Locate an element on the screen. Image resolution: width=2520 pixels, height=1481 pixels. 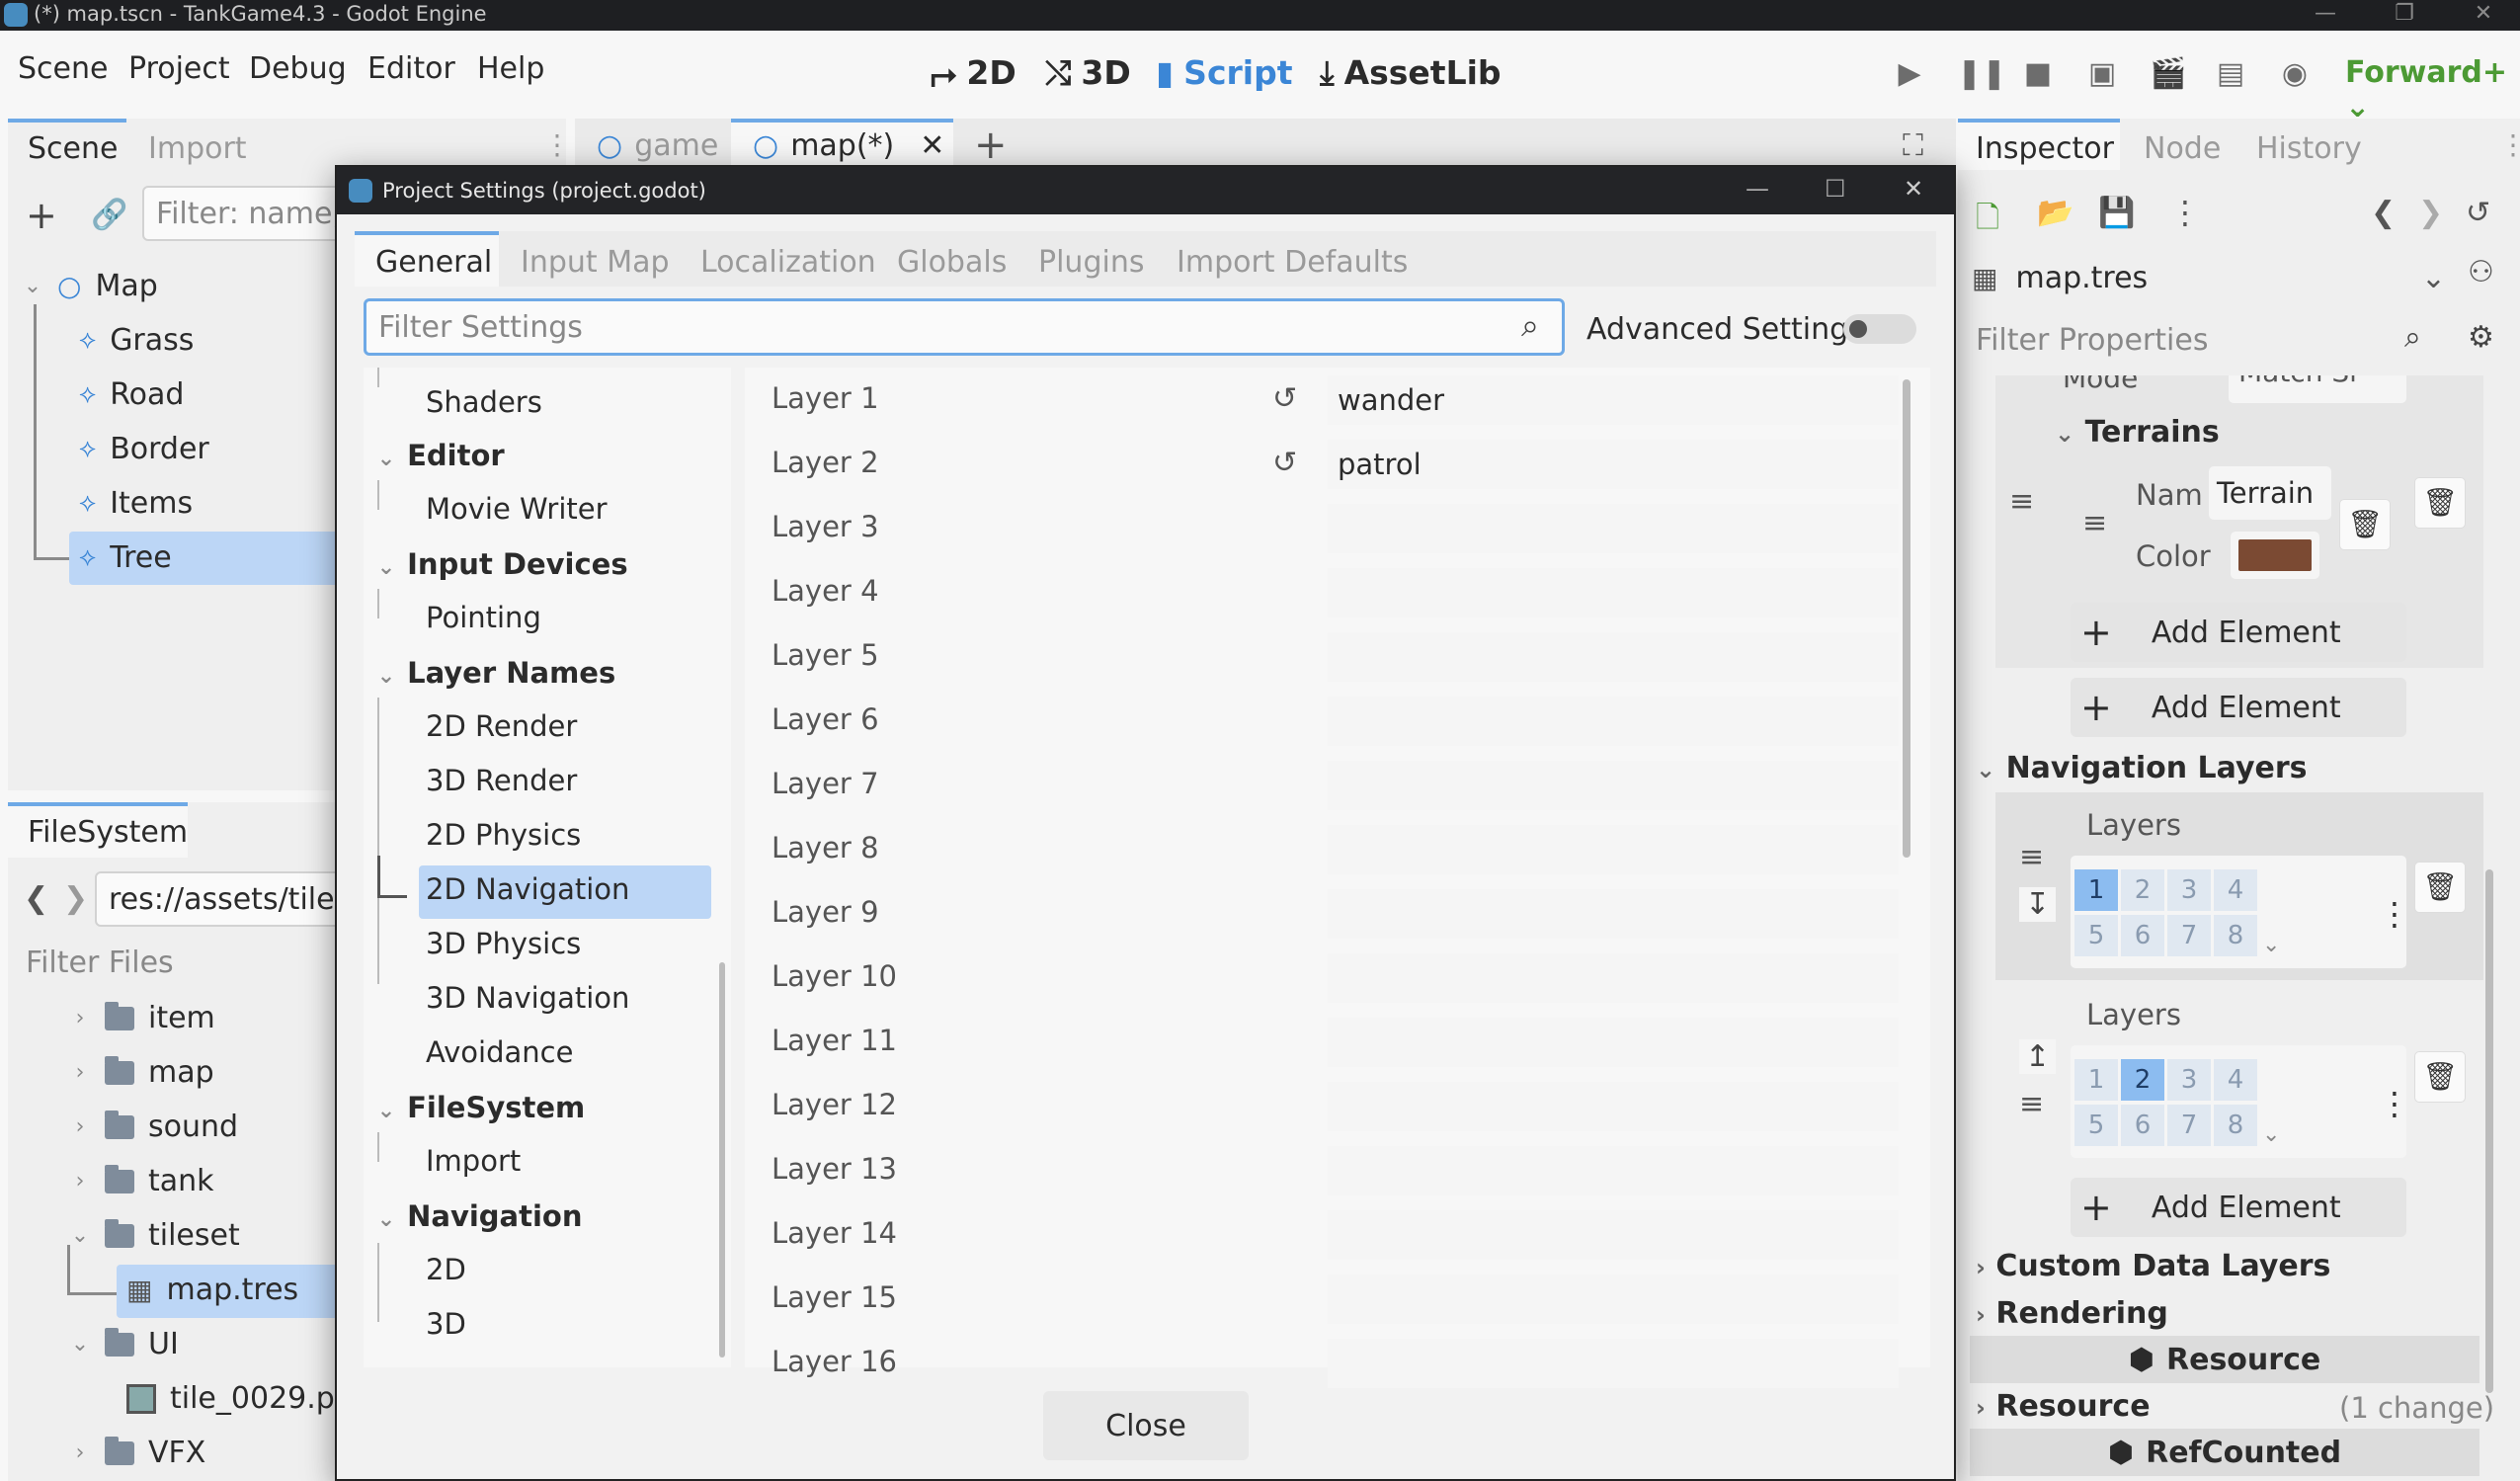
category-editor: ⌄ Editor is located at coordinates (440, 456).